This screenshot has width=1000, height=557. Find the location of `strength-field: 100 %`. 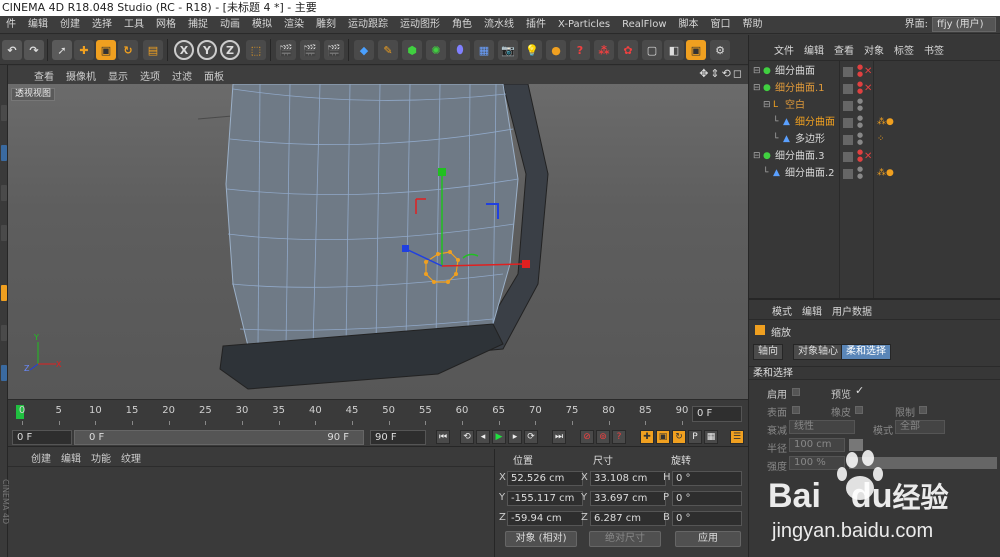

strength-field: 100 % is located at coordinates (817, 463).